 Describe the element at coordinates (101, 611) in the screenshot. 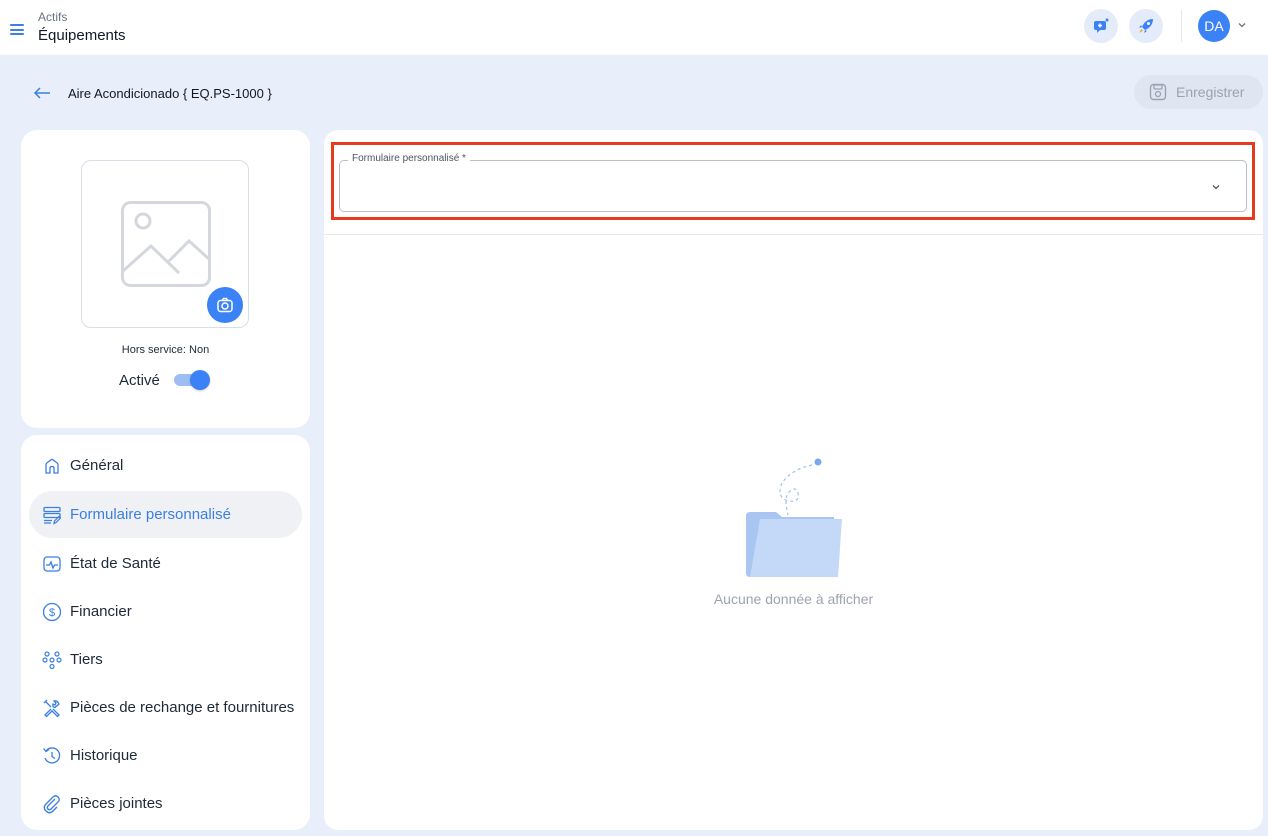

I see `nav-item-label: Financier` at that location.